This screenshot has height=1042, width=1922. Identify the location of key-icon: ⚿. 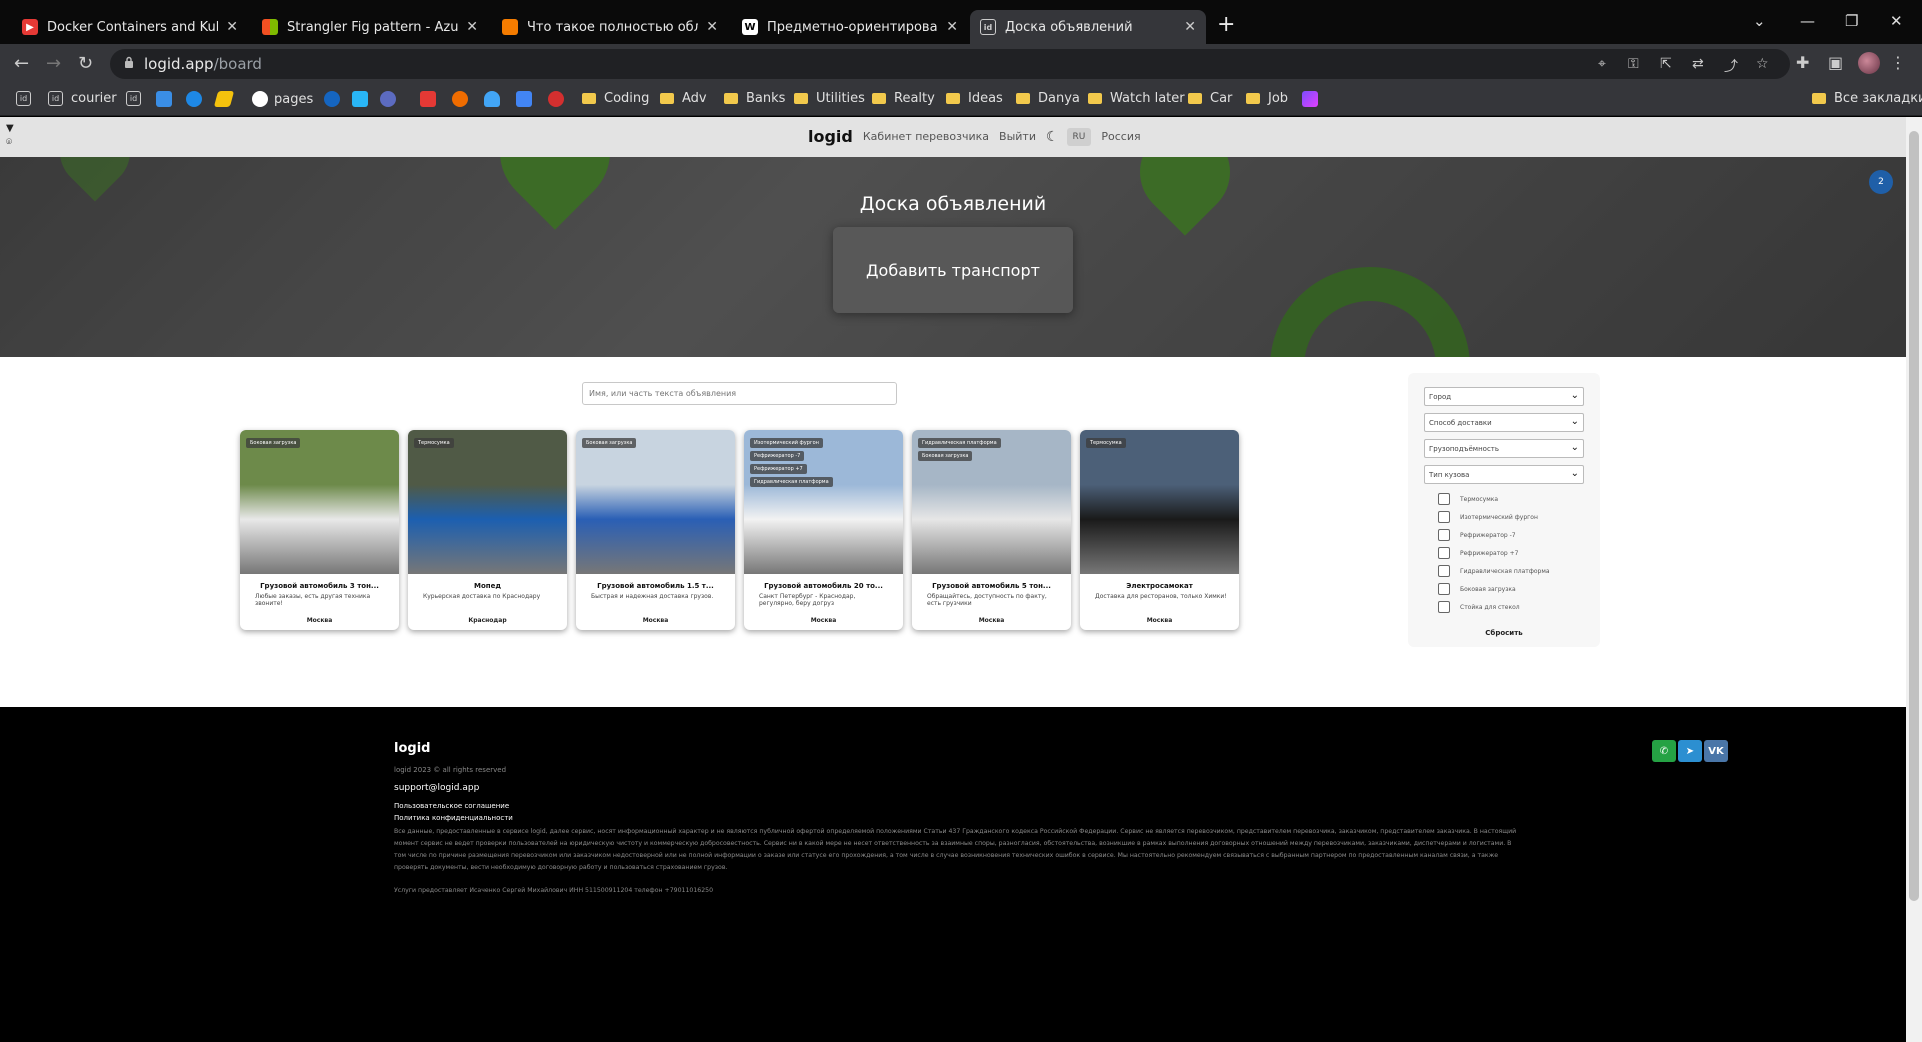
(1633, 64).